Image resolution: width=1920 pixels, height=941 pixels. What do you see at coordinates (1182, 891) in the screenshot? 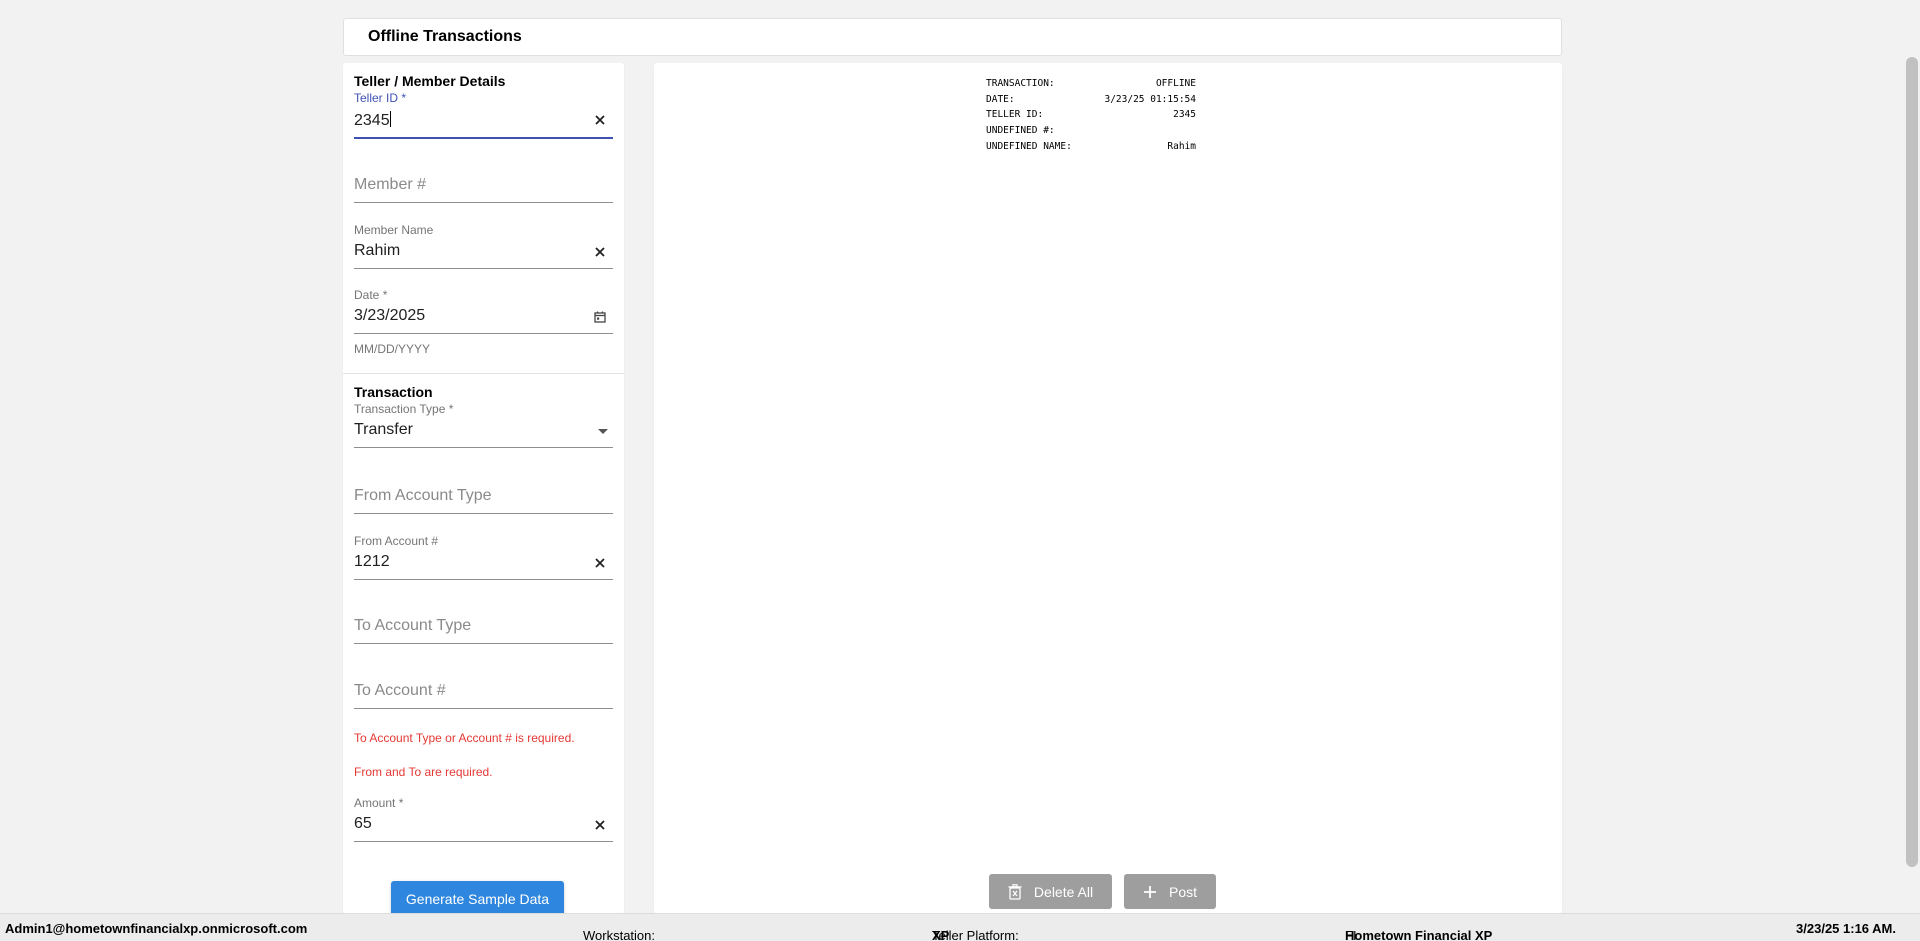
I see `post-label: Post` at bounding box center [1182, 891].